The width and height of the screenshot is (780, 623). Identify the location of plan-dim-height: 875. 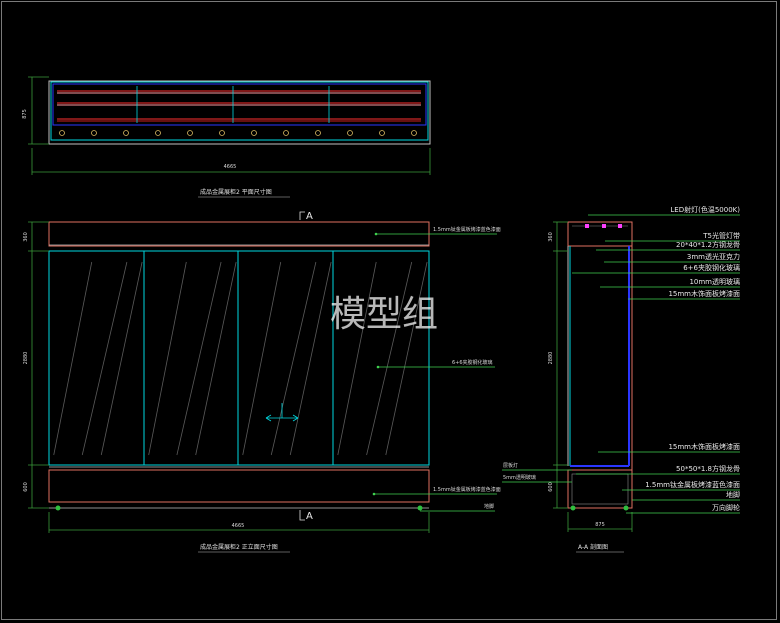
(25, 114).